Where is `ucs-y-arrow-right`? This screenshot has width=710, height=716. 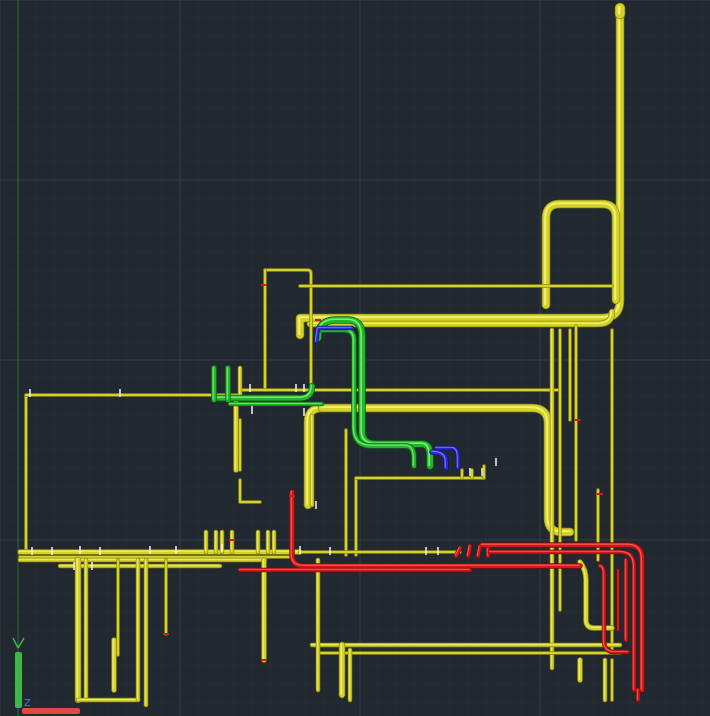 ucs-y-arrow-right is located at coordinates (21, 643).